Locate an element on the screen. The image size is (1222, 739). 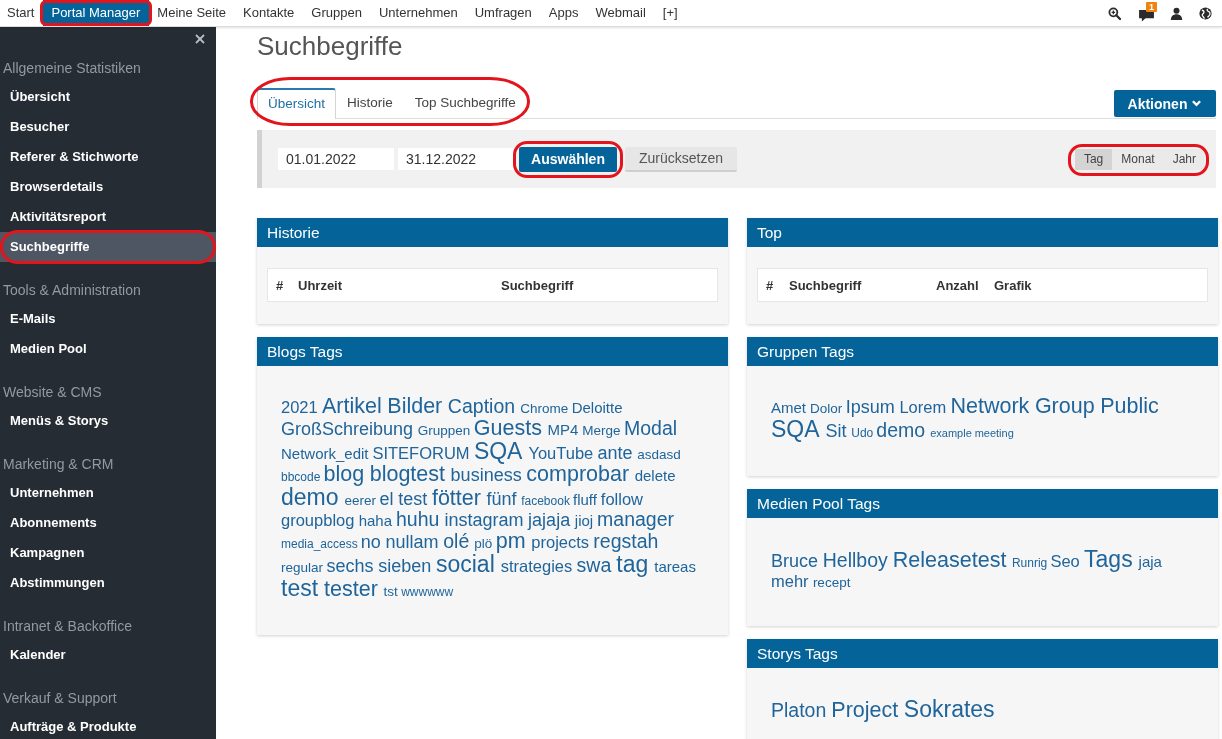
nav-link: Umfragen is located at coordinates (503, 13).